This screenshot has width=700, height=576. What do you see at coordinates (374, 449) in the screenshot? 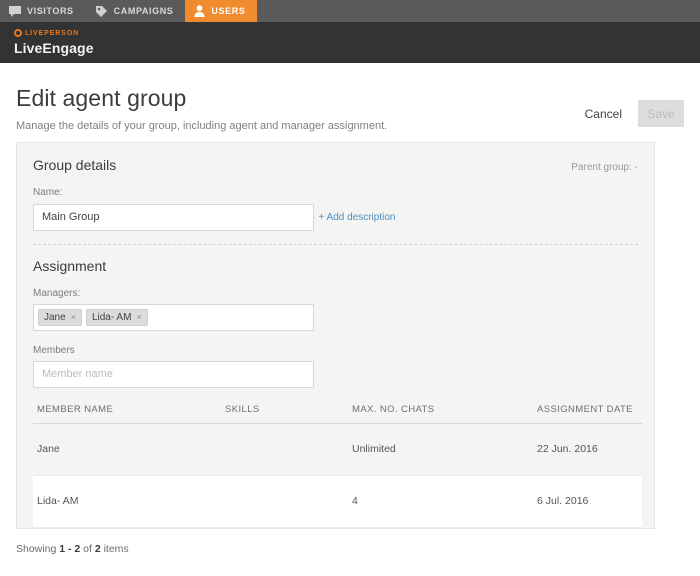
I see `cell-max-no-chats: Unlimited` at bounding box center [374, 449].